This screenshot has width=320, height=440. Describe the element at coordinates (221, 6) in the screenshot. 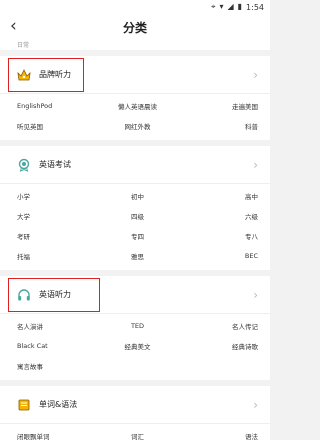

I see `wifi-icon: ▾` at that location.